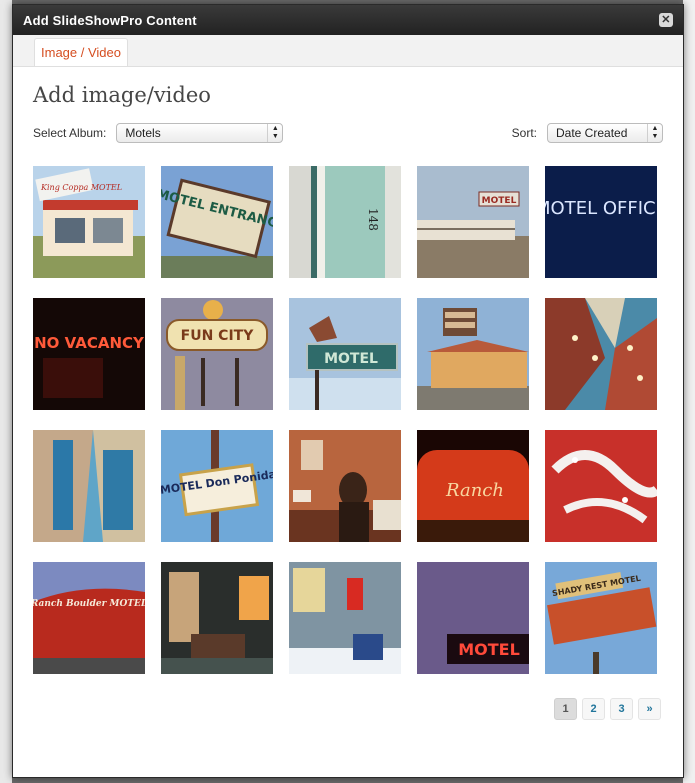 The image size is (695, 783). I want to click on sort-select-value: Date Created, so click(592, 133).